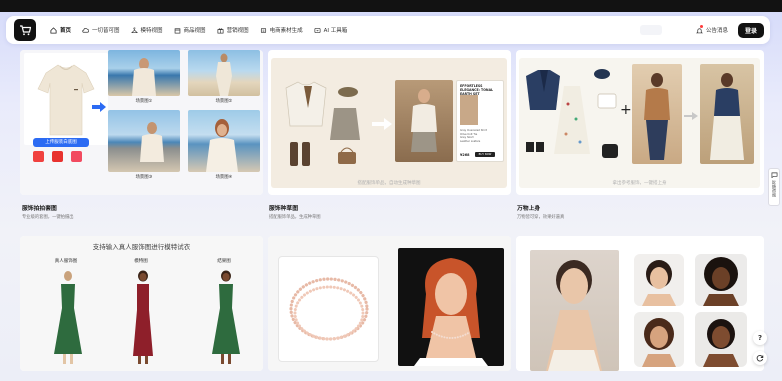 This screenshot has height=381, width=782. What do you see at coordinates (451, 307) in the screenshot?
I see `model-wearing-necklace-photo` at bounding box center [451, 307].